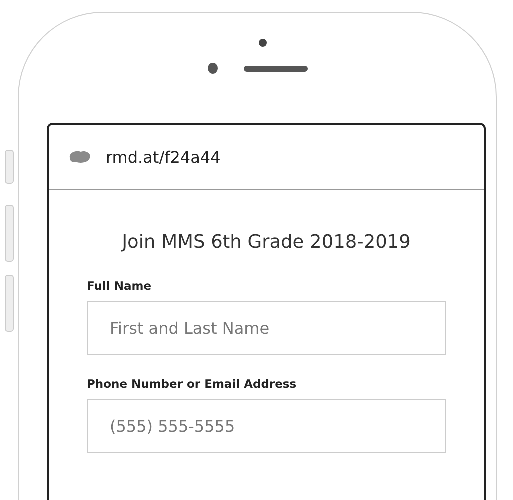 The height and width of the screenshot is (500, 513). Describe the element at coordinates (80, 157) in the screenshot. I see `logo-icon` at that location.